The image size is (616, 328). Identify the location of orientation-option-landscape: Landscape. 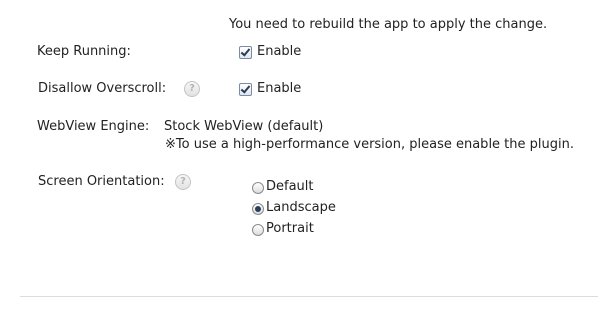
(301, 208).